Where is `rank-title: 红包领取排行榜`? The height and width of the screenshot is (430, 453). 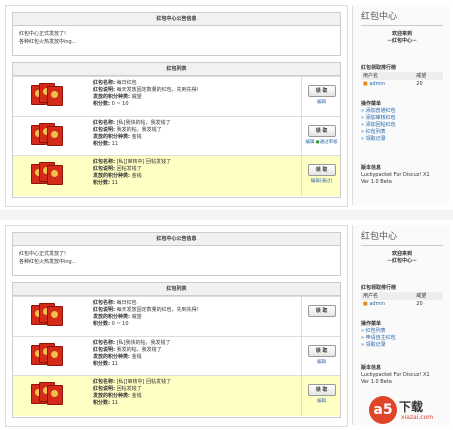 rank-title: 红包领取排行榜 is located at coordinates (379, 288).